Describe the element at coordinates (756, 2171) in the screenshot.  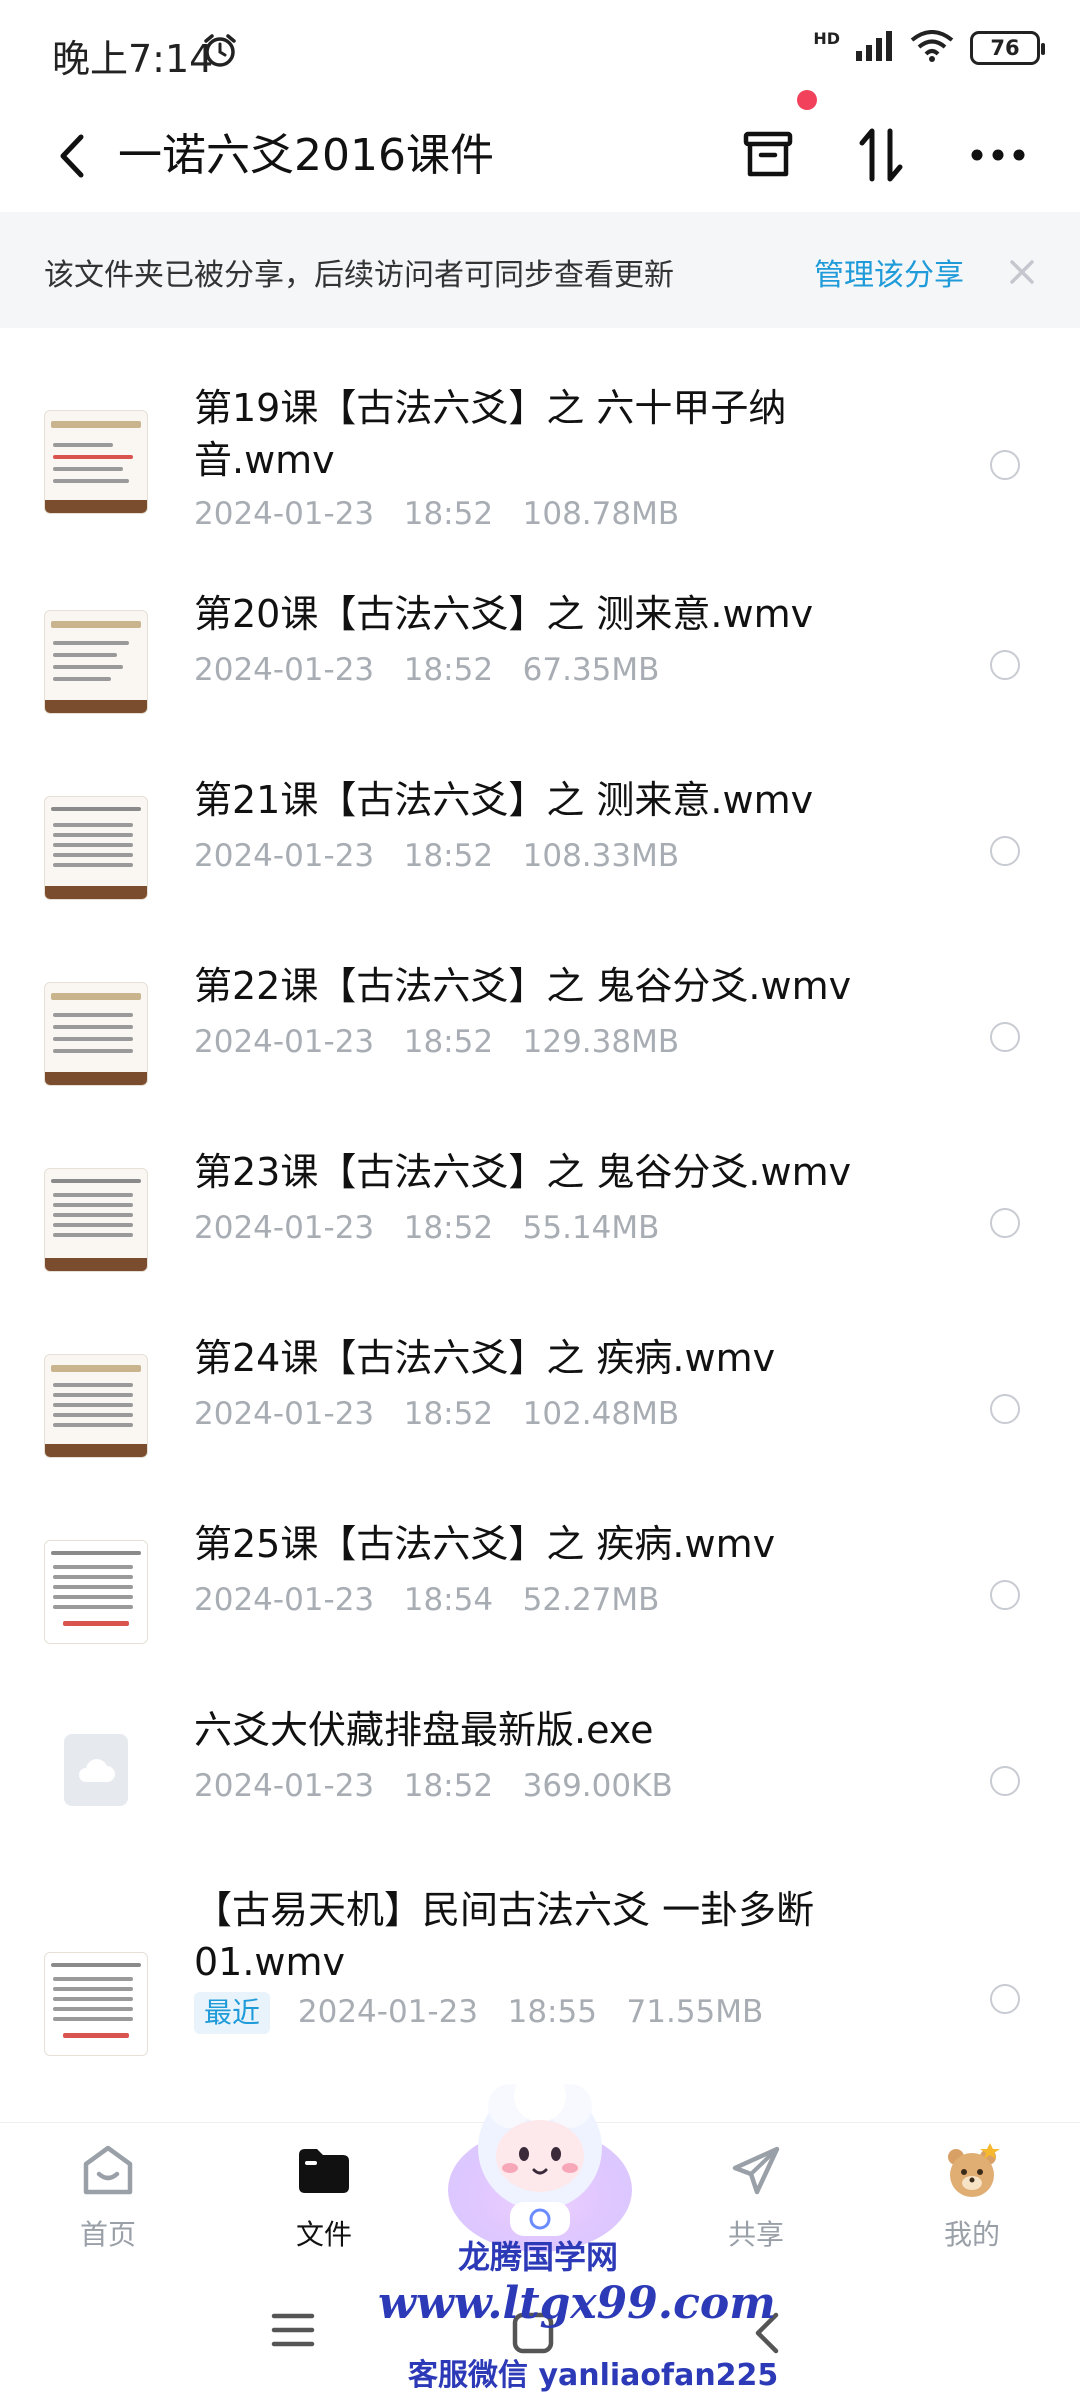
I see `send-icon` at that location.